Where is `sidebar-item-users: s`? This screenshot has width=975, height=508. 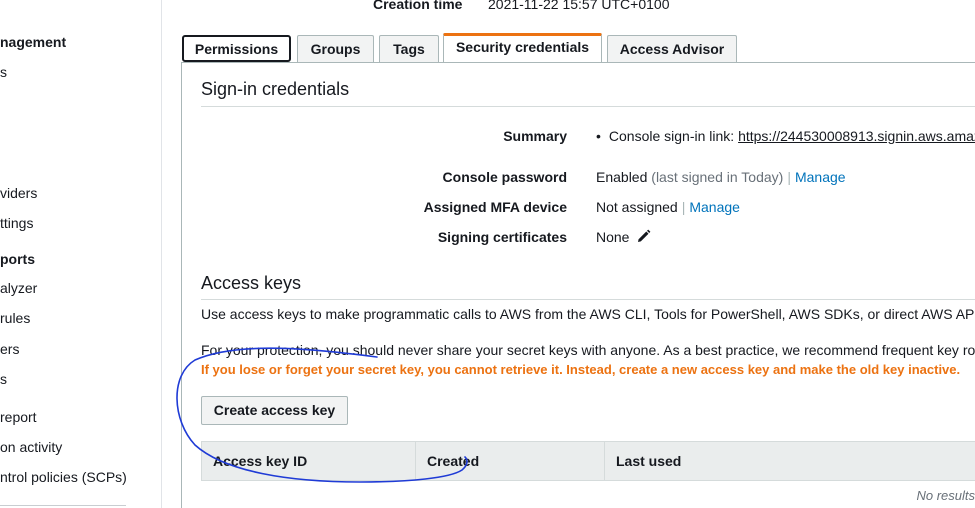 sidebar-item-users: s is located at coordinates (3, 72).